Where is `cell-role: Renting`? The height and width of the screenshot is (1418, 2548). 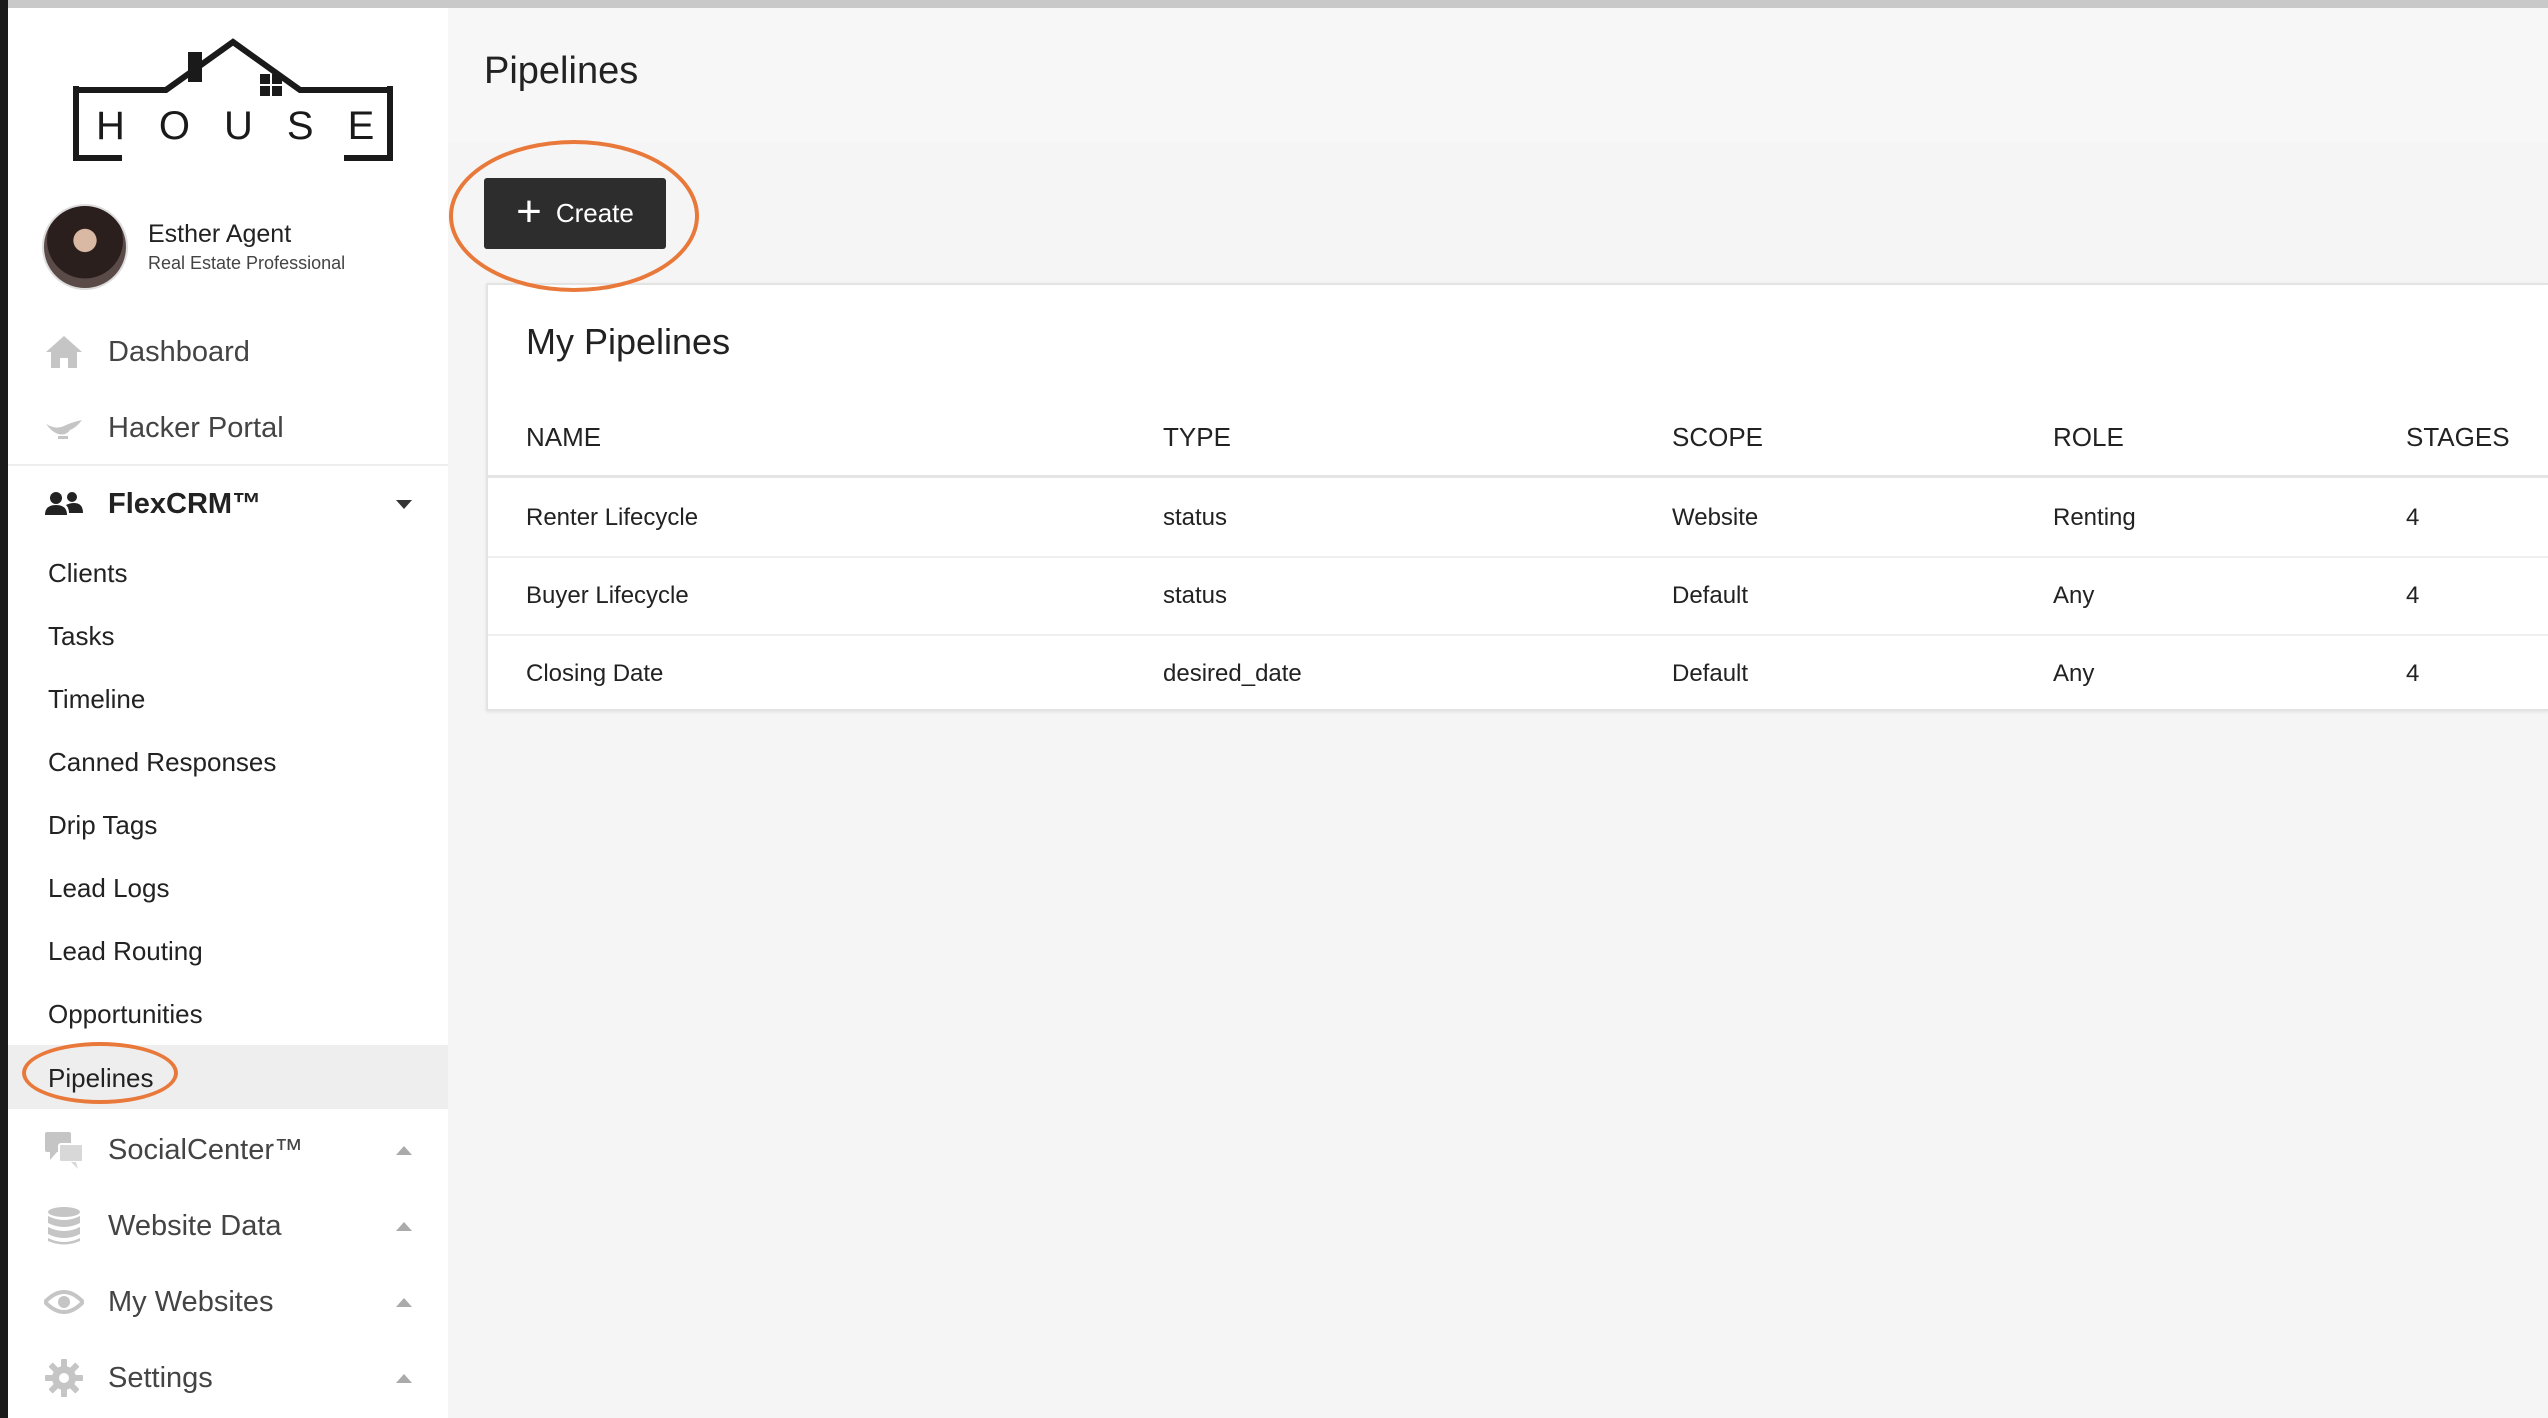 cell-role: Renting is located at coordinates (2094, 517).